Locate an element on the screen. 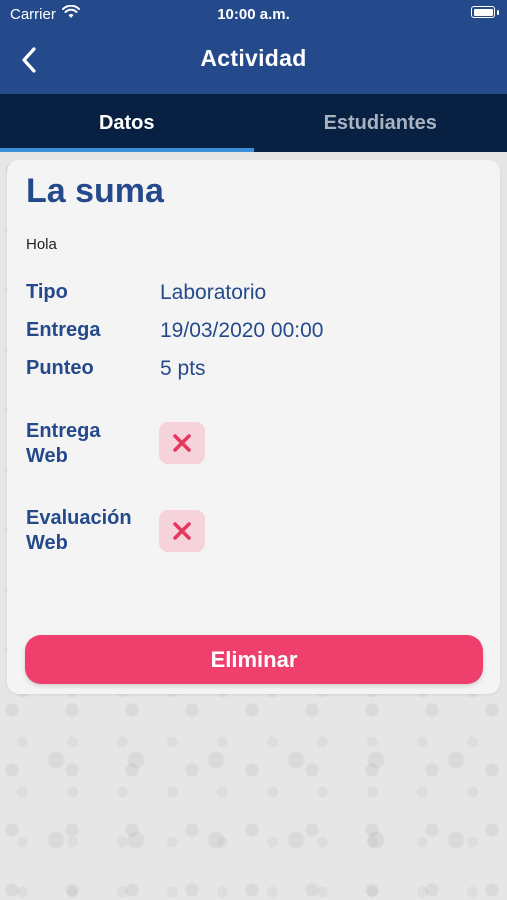  field-value-tipo: Laboratorio is located at coordinates (213, 292).